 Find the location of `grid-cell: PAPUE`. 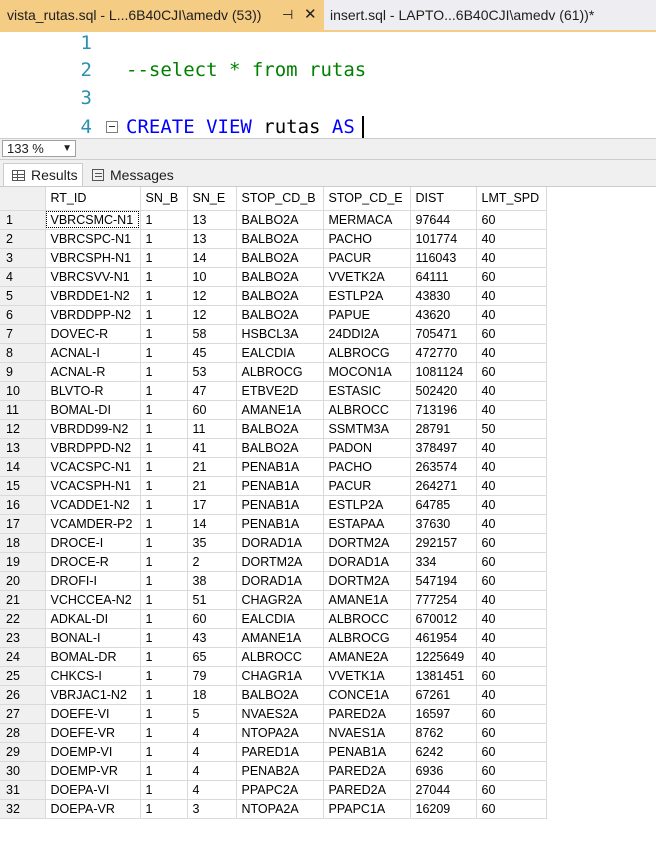

grid-cell: PAPUE is located at coordinates (367, 315).